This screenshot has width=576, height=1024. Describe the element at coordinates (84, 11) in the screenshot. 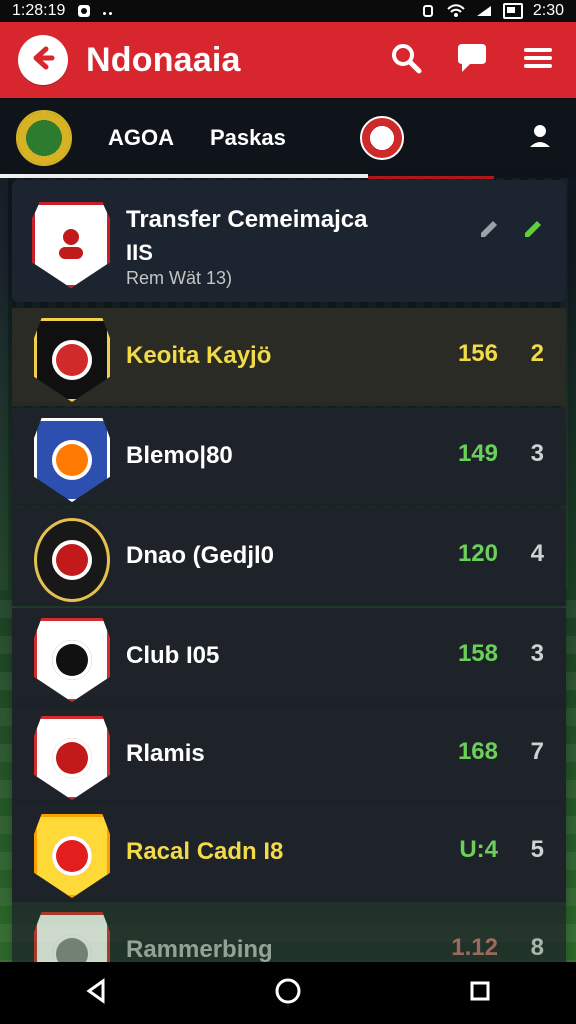

I see `notification-icon` at that location.